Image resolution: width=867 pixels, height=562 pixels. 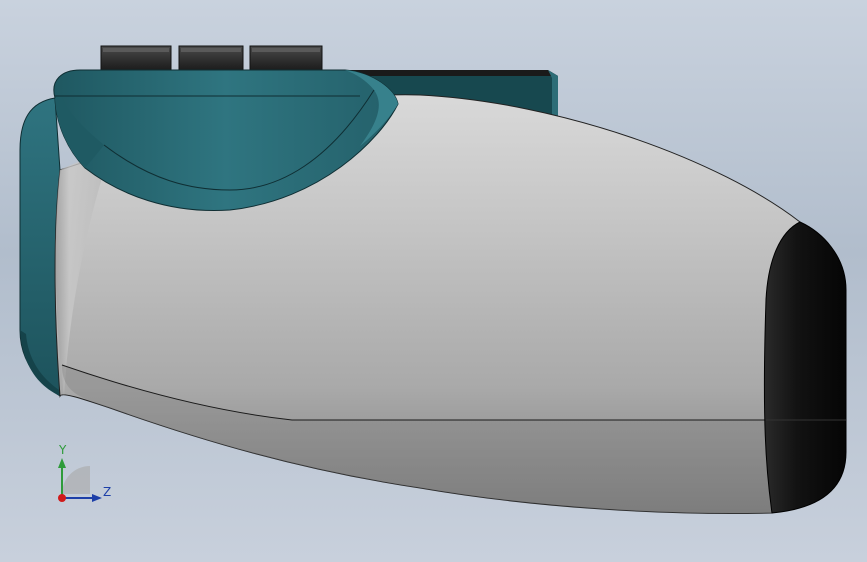 I want to click on orientation-triad: Y Z, so click(x=84, y=478).